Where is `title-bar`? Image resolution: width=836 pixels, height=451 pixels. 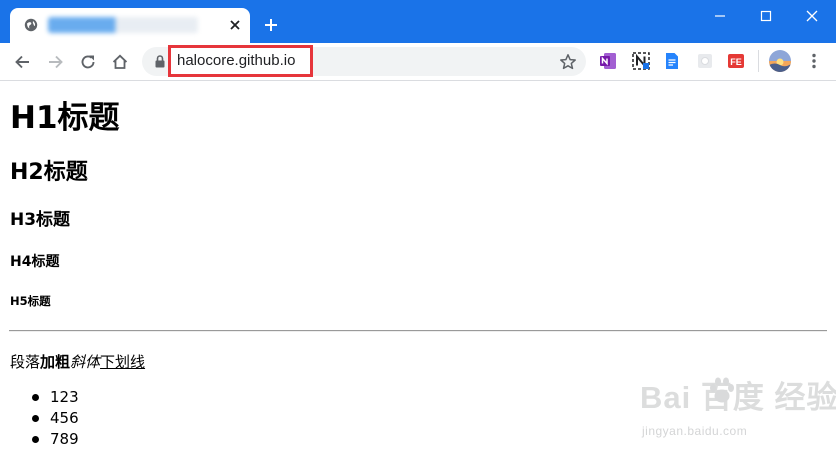
title-bar is located at coordinates (418, 21).